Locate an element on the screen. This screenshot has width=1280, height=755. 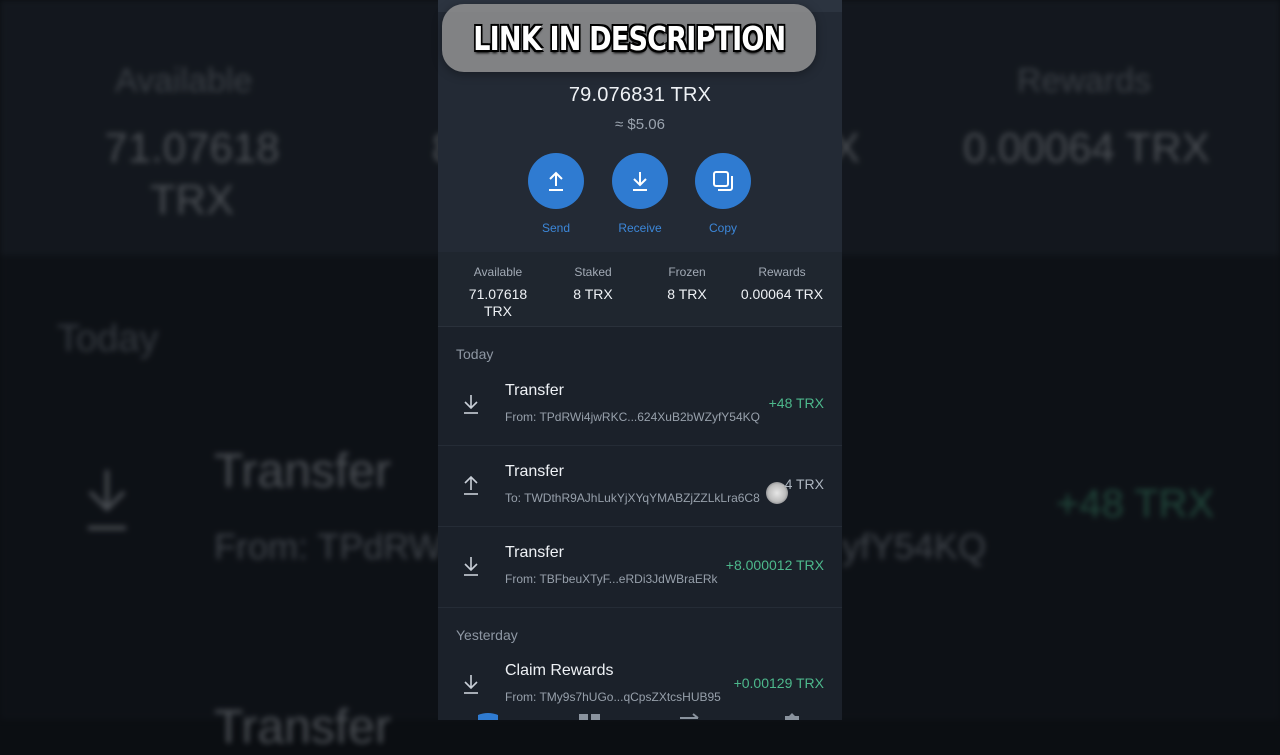
bg-rewards-label: Rewards is located at coordinates (1084, 81).